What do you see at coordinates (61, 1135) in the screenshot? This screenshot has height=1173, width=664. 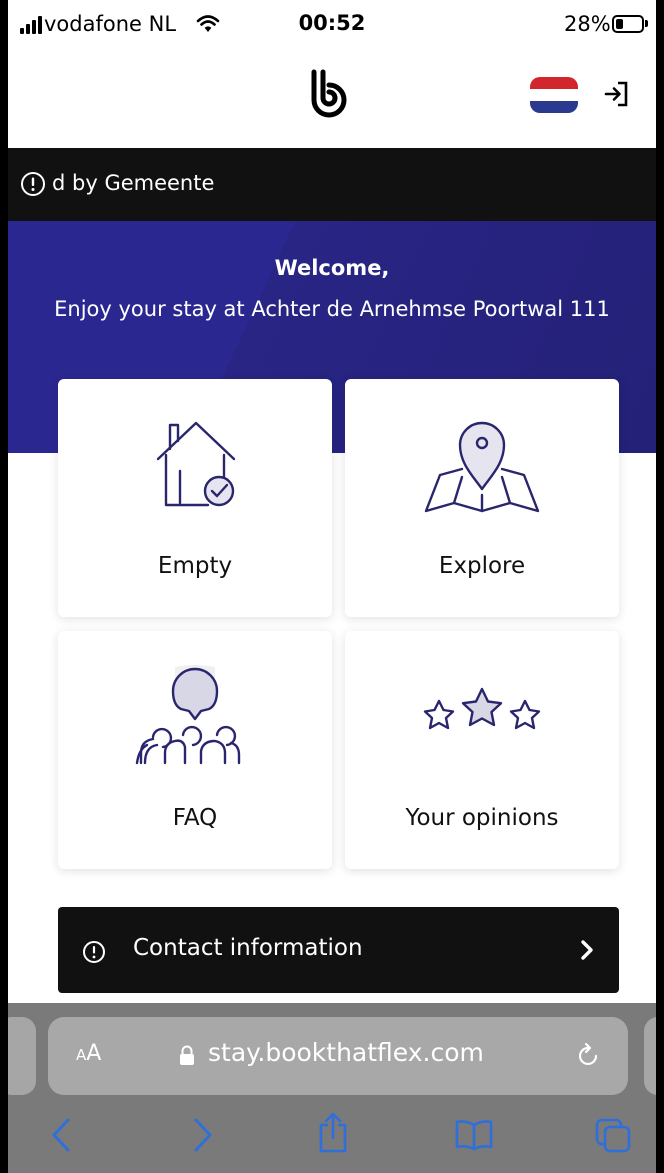 I see `back-icon` at bounding box center [61, 1135].